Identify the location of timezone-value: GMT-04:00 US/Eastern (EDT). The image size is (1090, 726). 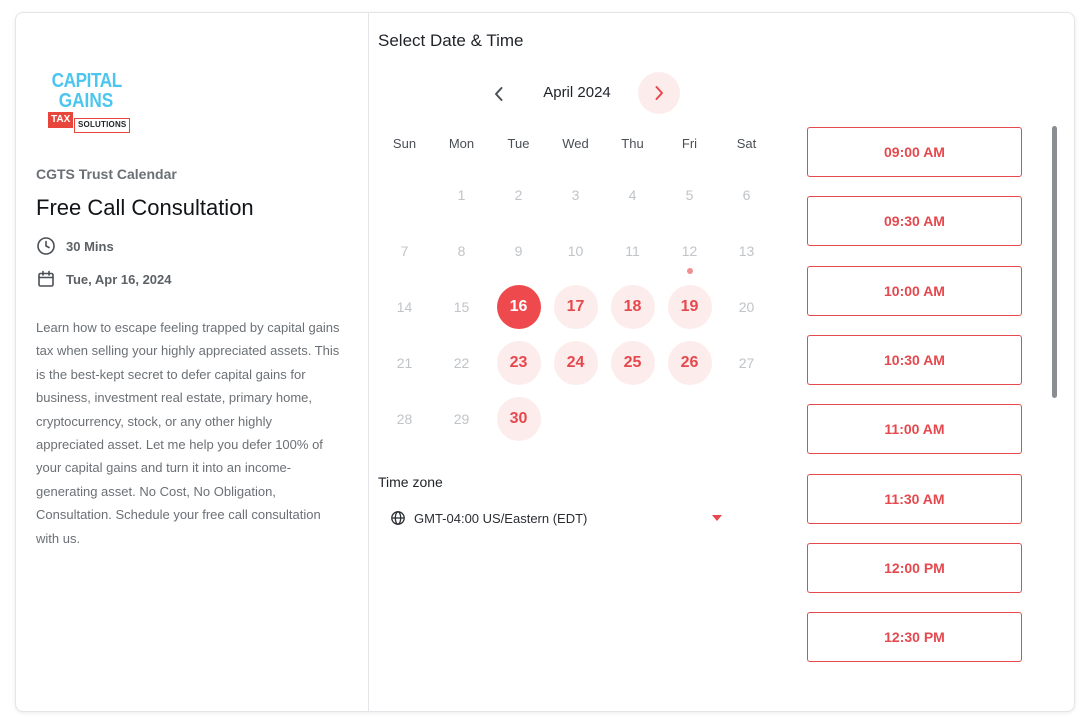
(501, 518).